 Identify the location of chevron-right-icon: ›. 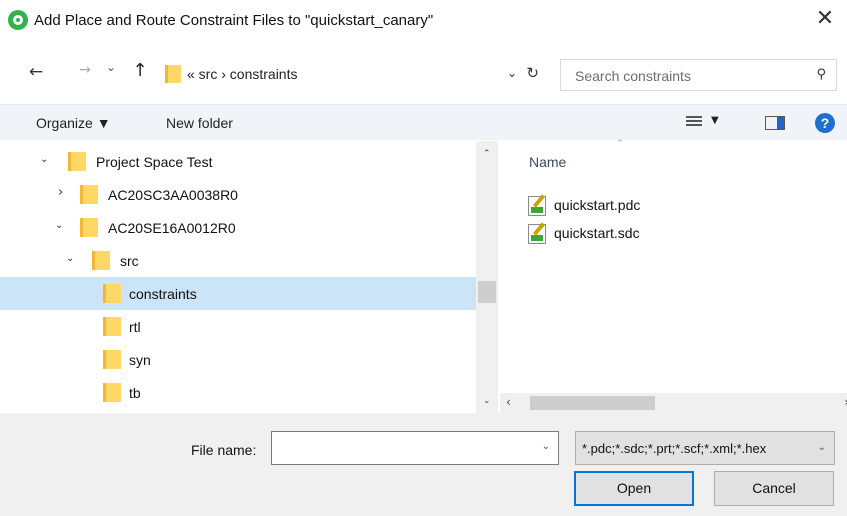
(60, 192).